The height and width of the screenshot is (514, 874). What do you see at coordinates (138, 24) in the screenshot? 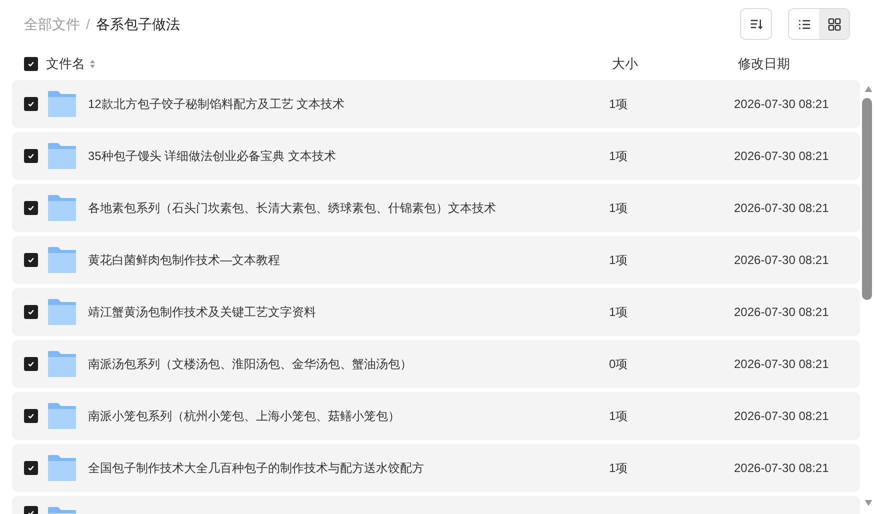
I see `breadcrumb-item: 各系包子做法` at bounding box center [138, 24].